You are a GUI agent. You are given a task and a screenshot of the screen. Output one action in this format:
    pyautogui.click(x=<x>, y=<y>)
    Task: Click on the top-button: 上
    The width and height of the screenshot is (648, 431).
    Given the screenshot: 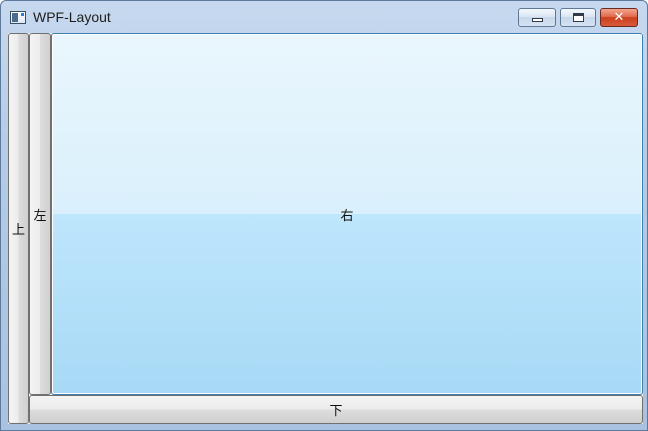 What is the action you would take?
    pyautogui.click(x=18, y=228)
    